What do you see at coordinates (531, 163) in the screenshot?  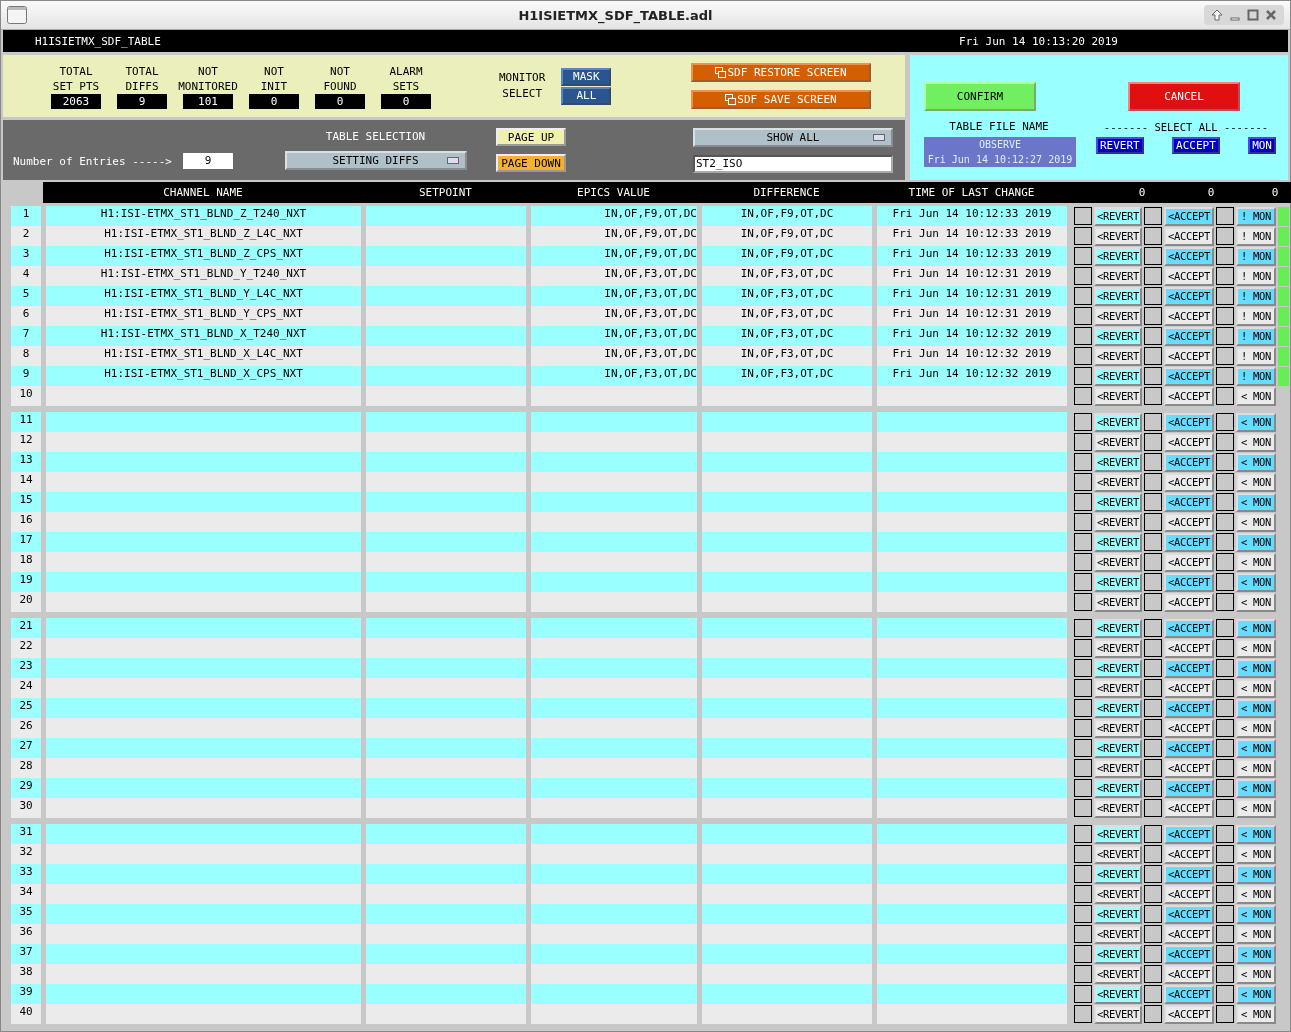 I see `page-down-button: PAGE DOWN` at bounding box center [531, 163].